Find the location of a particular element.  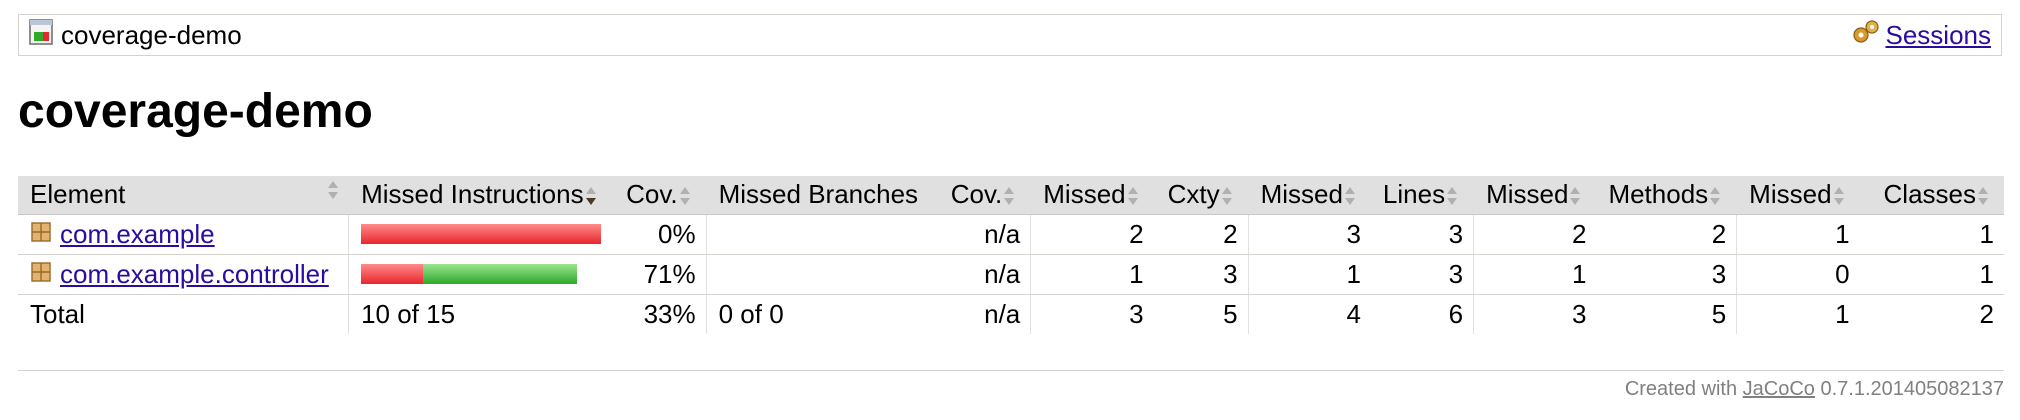

header-lines: Lines is located at coordinates (1422, 195).